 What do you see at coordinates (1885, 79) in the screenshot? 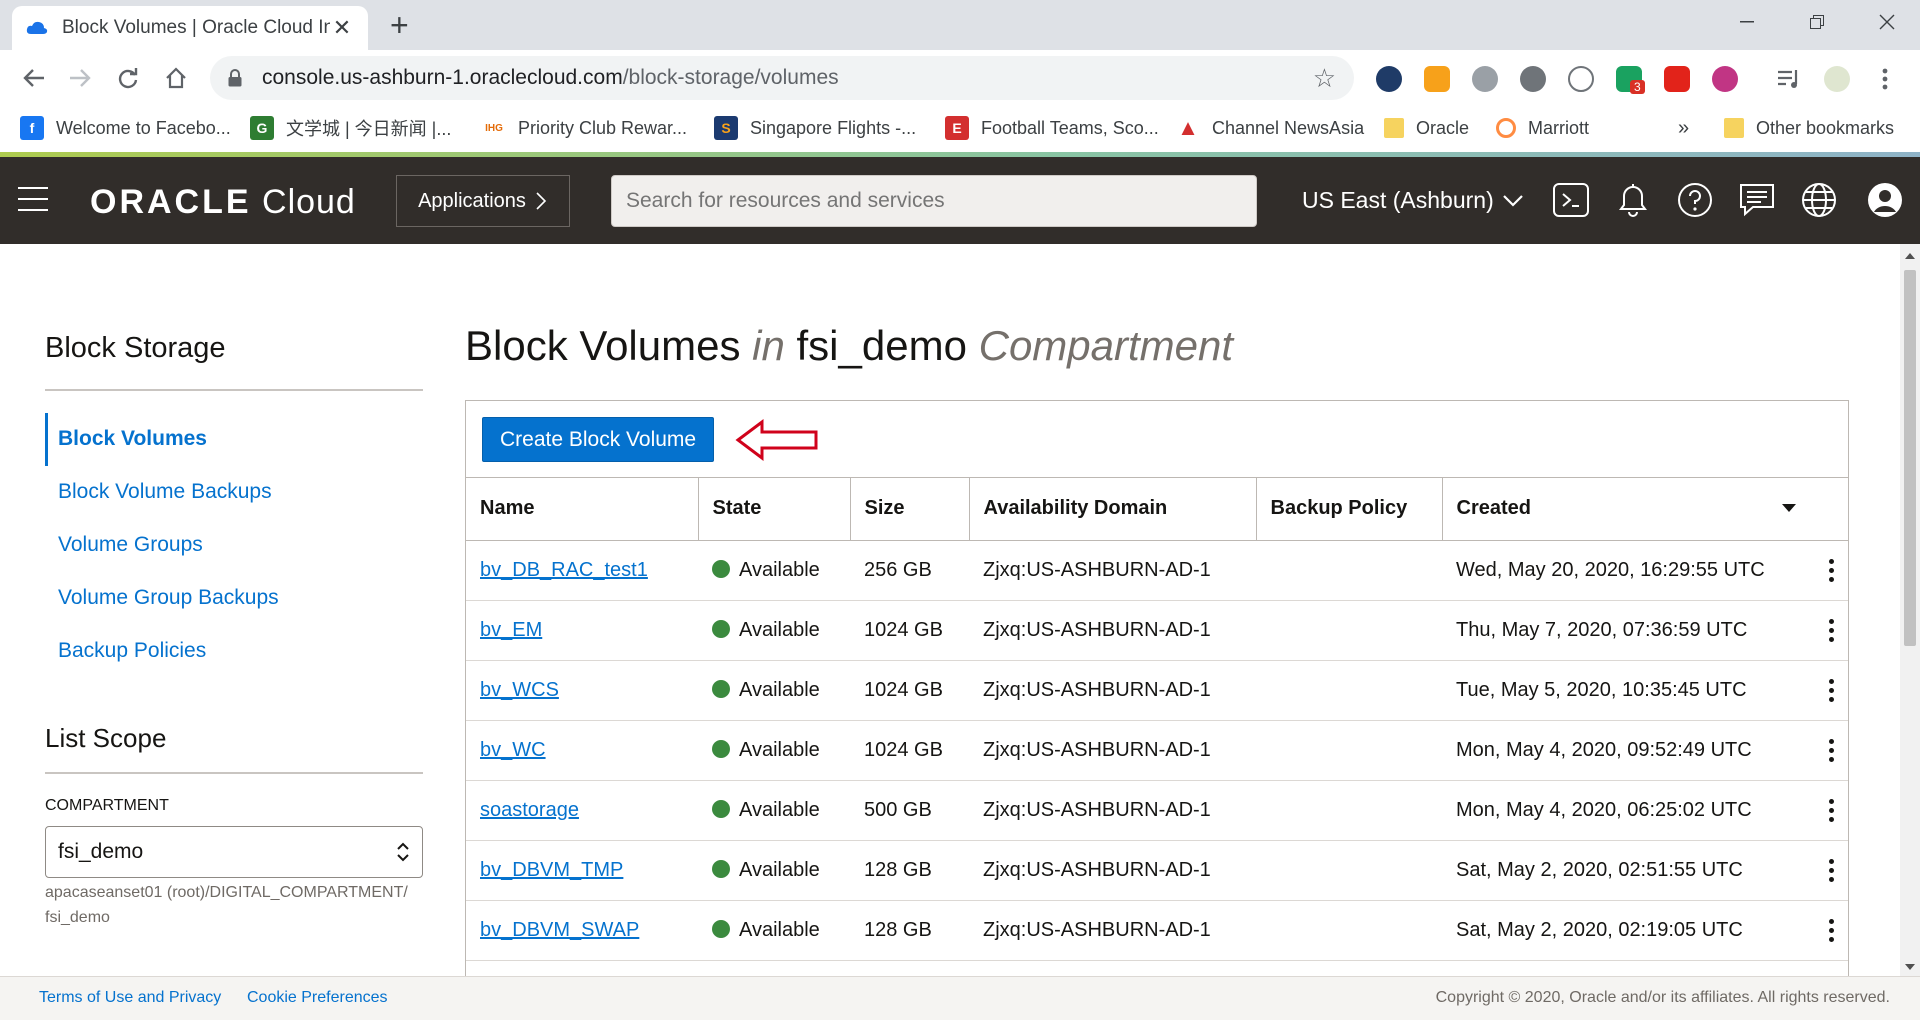
I see `browser-menu-icon` at bounding box center [1885, 79].